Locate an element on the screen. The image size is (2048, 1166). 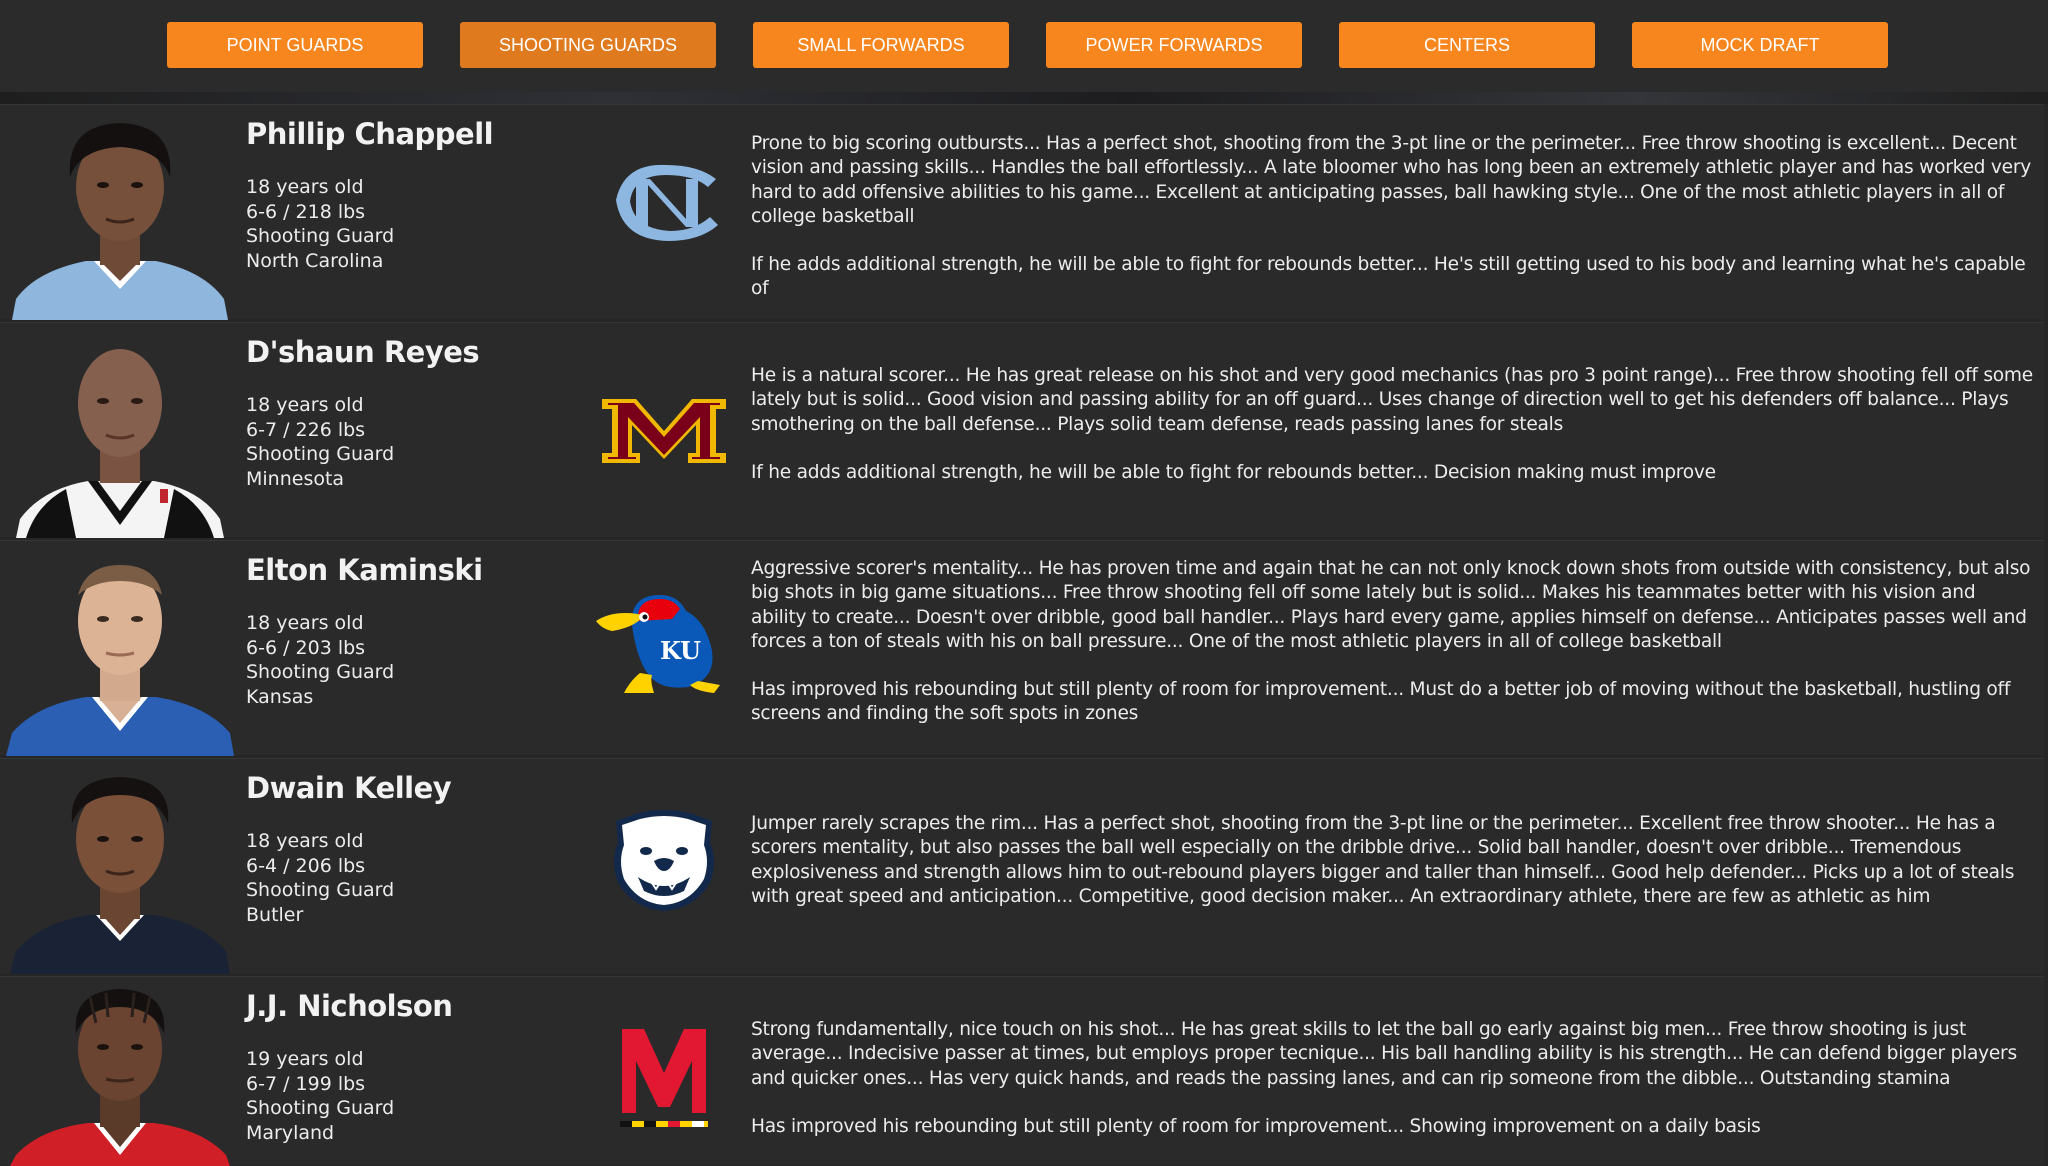
minnesota-logo is located at coordinates (664, 423).